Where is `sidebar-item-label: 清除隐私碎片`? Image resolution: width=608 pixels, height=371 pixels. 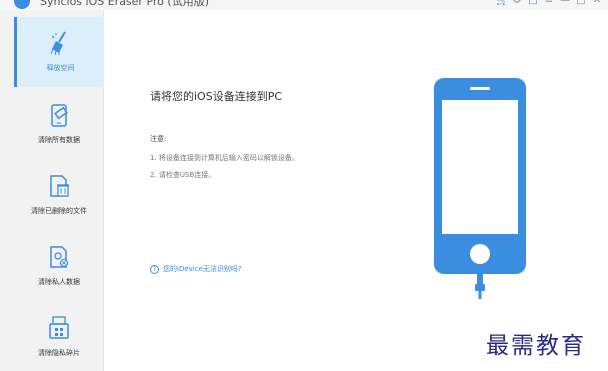
sidebar-item-label: 清除隐私碎片 is located at coordinates (59, 353).